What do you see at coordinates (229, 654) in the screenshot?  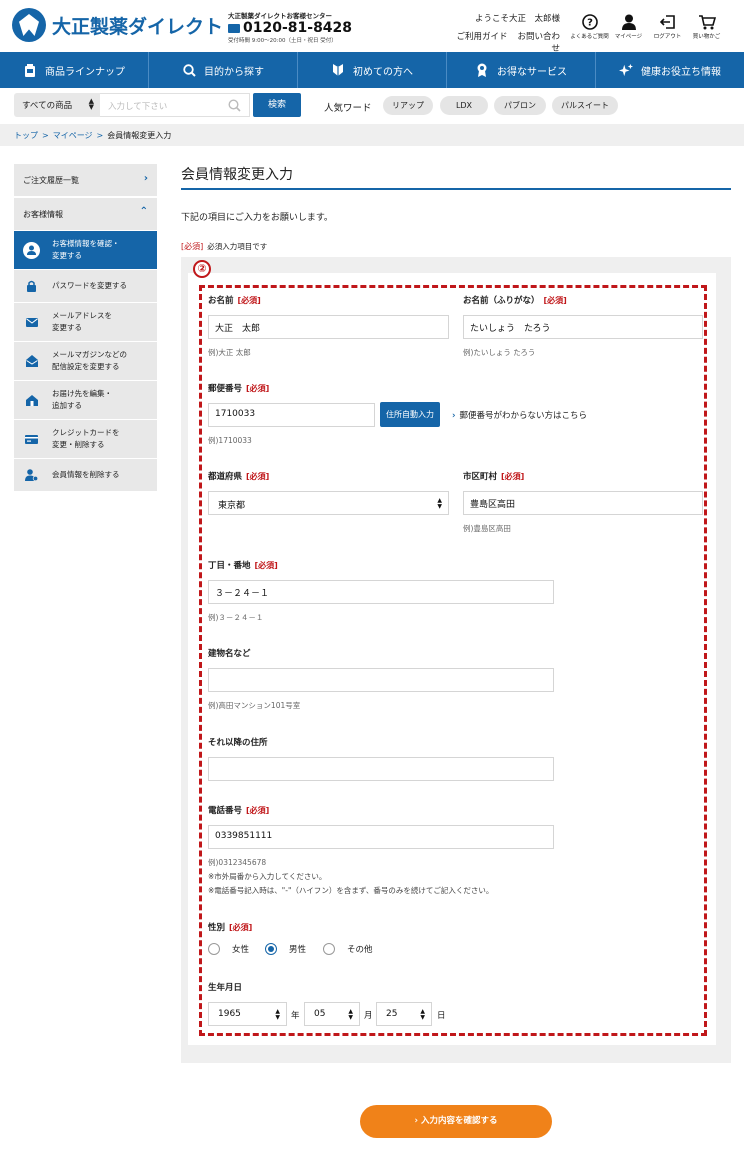 I see `building-label: 建物名など` at bounding box center [229, 654].